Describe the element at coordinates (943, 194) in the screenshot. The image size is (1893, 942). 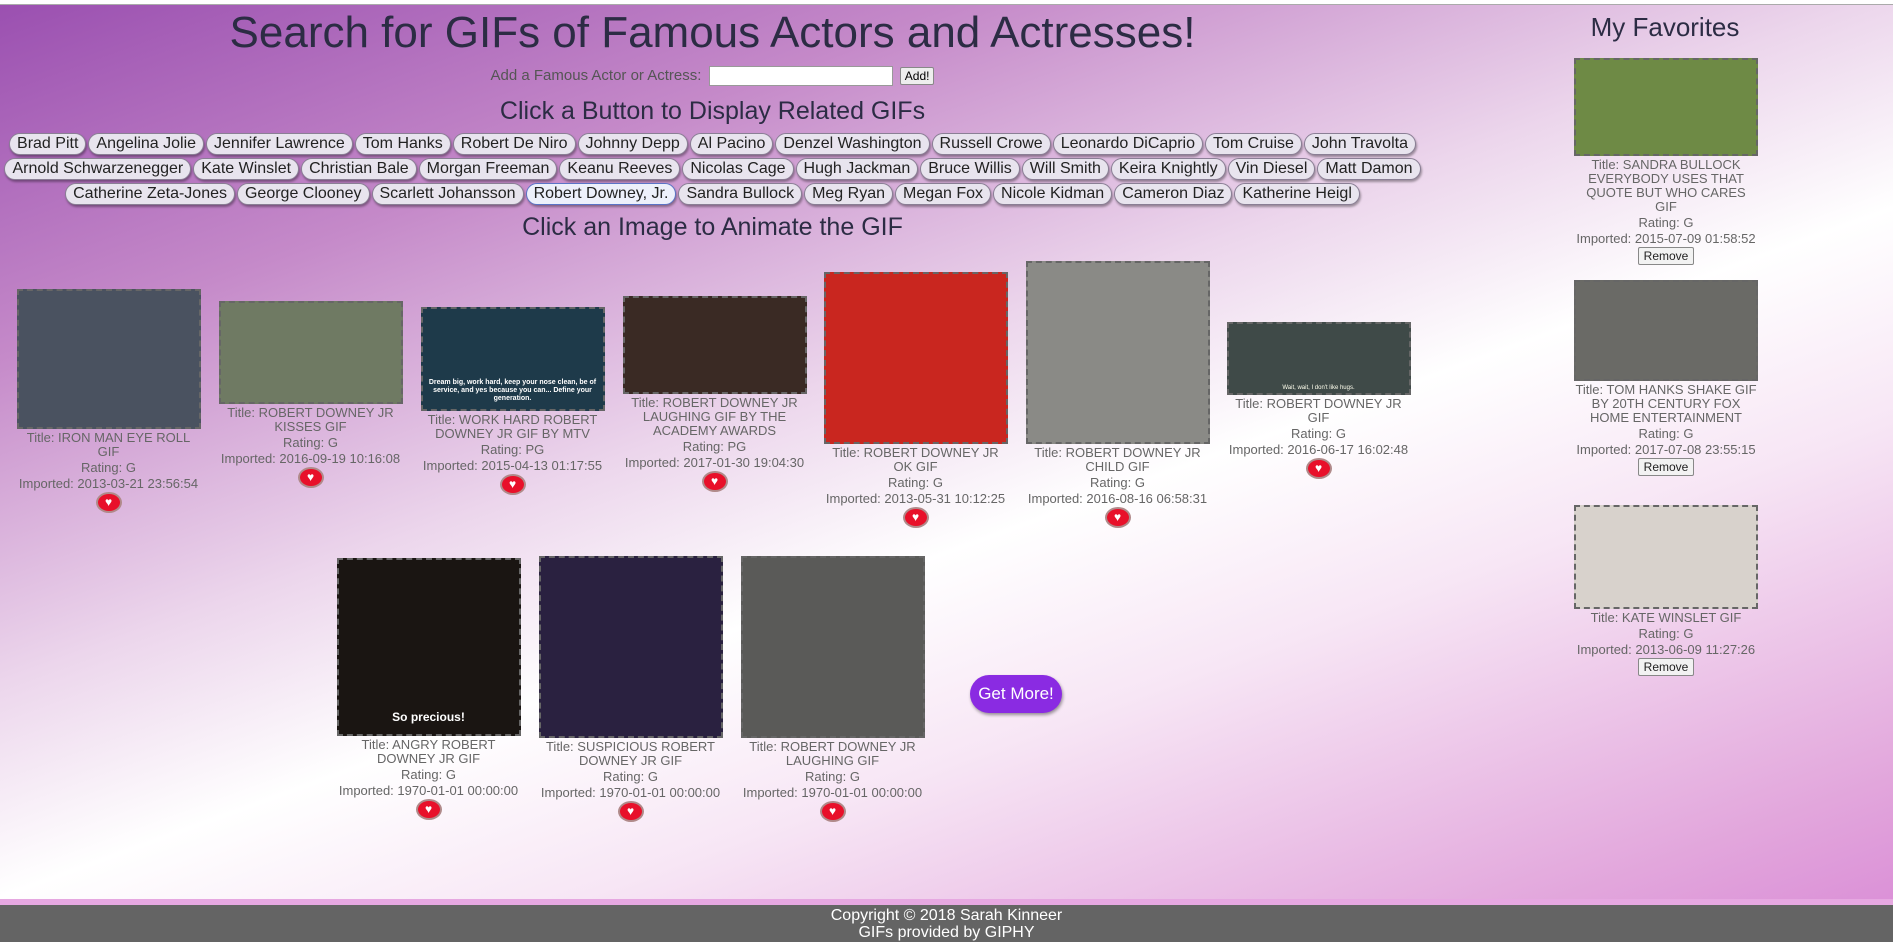
I see `actor-button: Megan Fox` at that location.